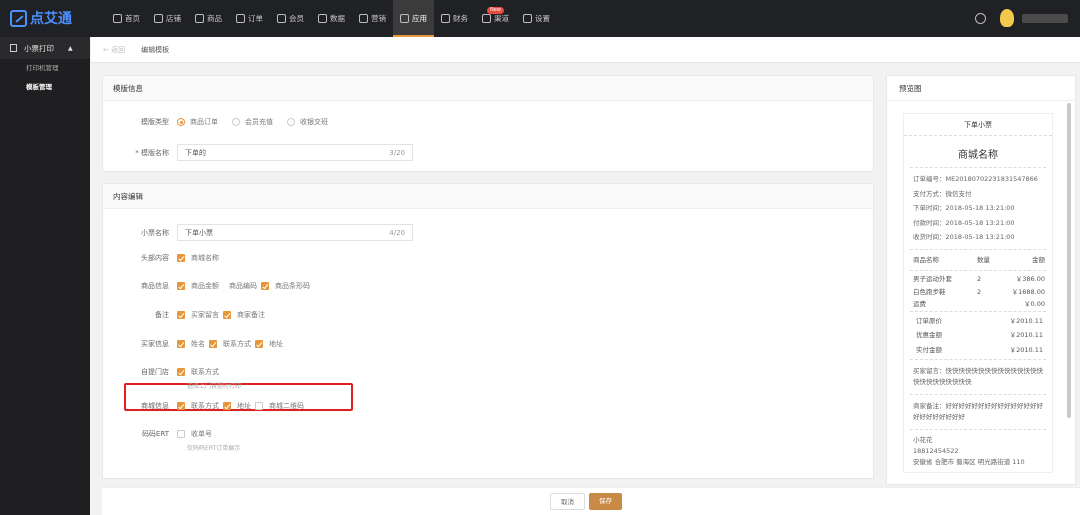 The width and height of the screenshot is (1080, 515). Describe the element at coordinates (214, 18) in the screenshot. I see `nav-label: 商品` at that location.